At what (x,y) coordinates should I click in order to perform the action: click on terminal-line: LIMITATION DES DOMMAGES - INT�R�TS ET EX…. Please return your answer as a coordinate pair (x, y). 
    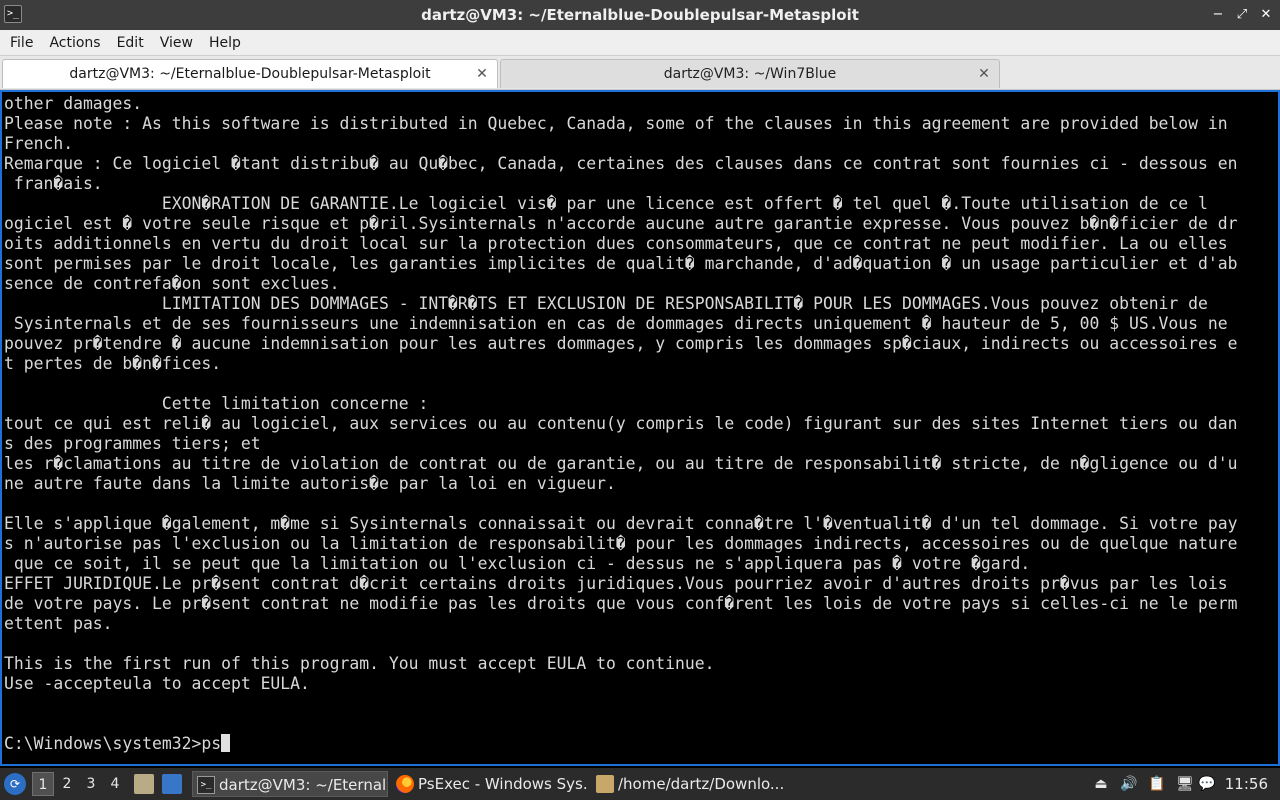
    Looking at the image, I should click on (606, 303).